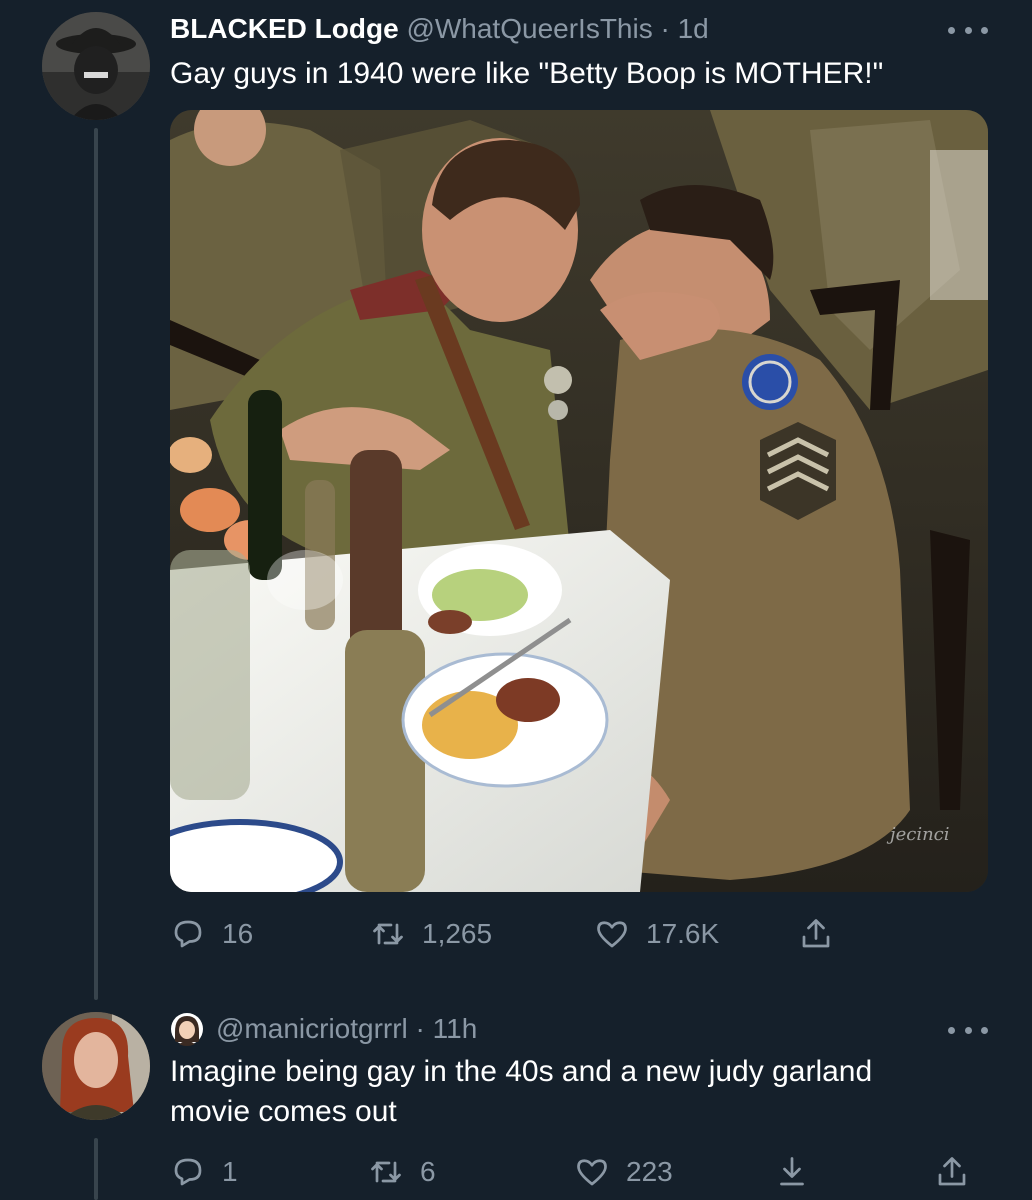 The image size is (1032, 1200). What do you see at coordinates (579, 934) in the screenshot?
I see `tweet-actions: 16 1,265 17.6K` at bounding box center [579, 934].